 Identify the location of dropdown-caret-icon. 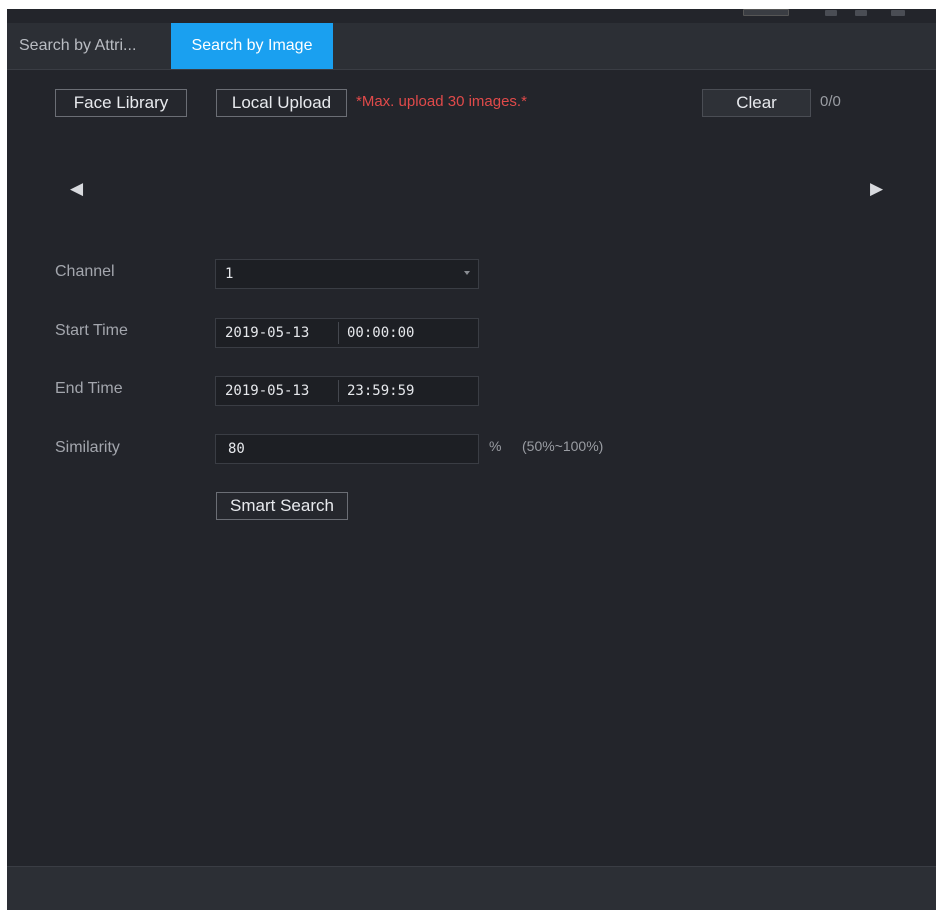
(467, 273).